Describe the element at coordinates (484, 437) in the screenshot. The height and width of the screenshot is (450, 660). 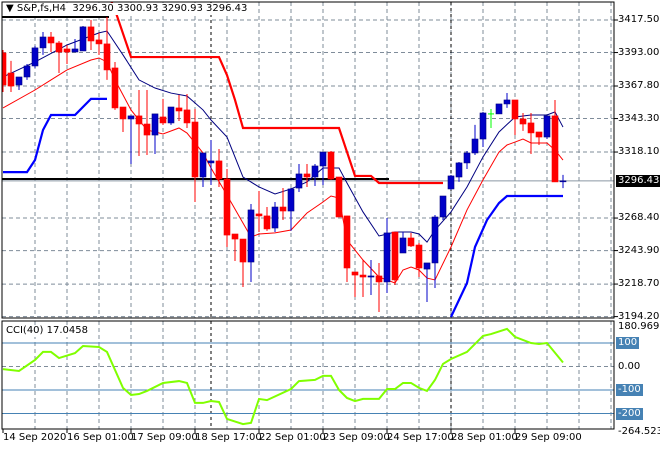
I see `time-tick-label: 28 Sep 01:00` at that location.